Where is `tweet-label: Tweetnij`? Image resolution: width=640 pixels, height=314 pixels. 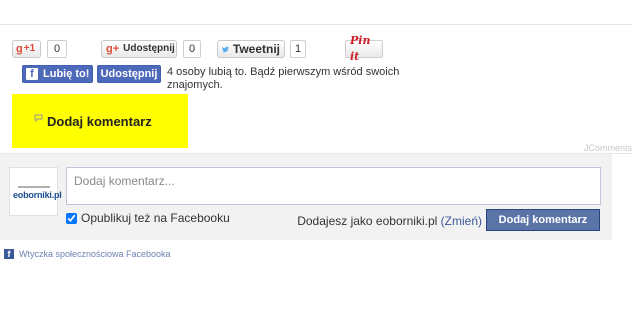 tweet-label: Tweetnij is located at coordinates (256, 49).